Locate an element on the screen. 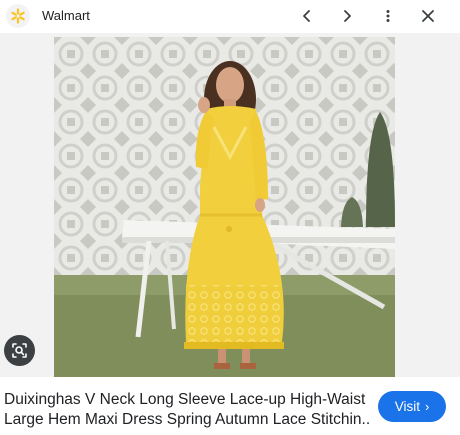 Image resolution: width=460 pixels, height=435 pixels. chevron-right-icon is located at coordinates (347, 16).